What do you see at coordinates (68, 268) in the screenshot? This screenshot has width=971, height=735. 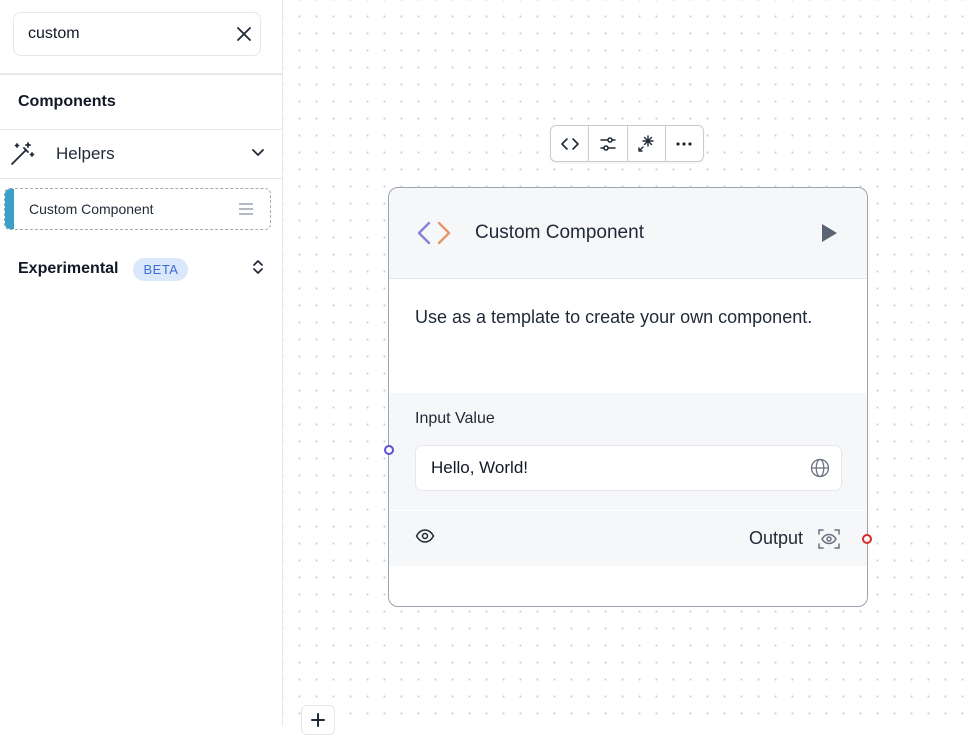 I see `experimental-label: Experimental` at bounding box center [68, 268].